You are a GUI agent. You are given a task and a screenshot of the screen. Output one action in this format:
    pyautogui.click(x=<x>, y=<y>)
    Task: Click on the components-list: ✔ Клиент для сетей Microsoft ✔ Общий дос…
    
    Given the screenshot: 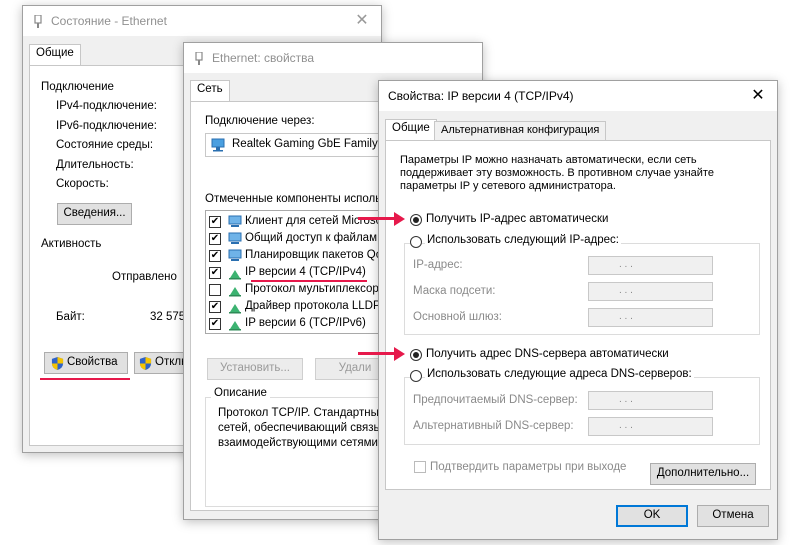 What is the action you would take?
    pyautogui.click(x=300, y=272)
    